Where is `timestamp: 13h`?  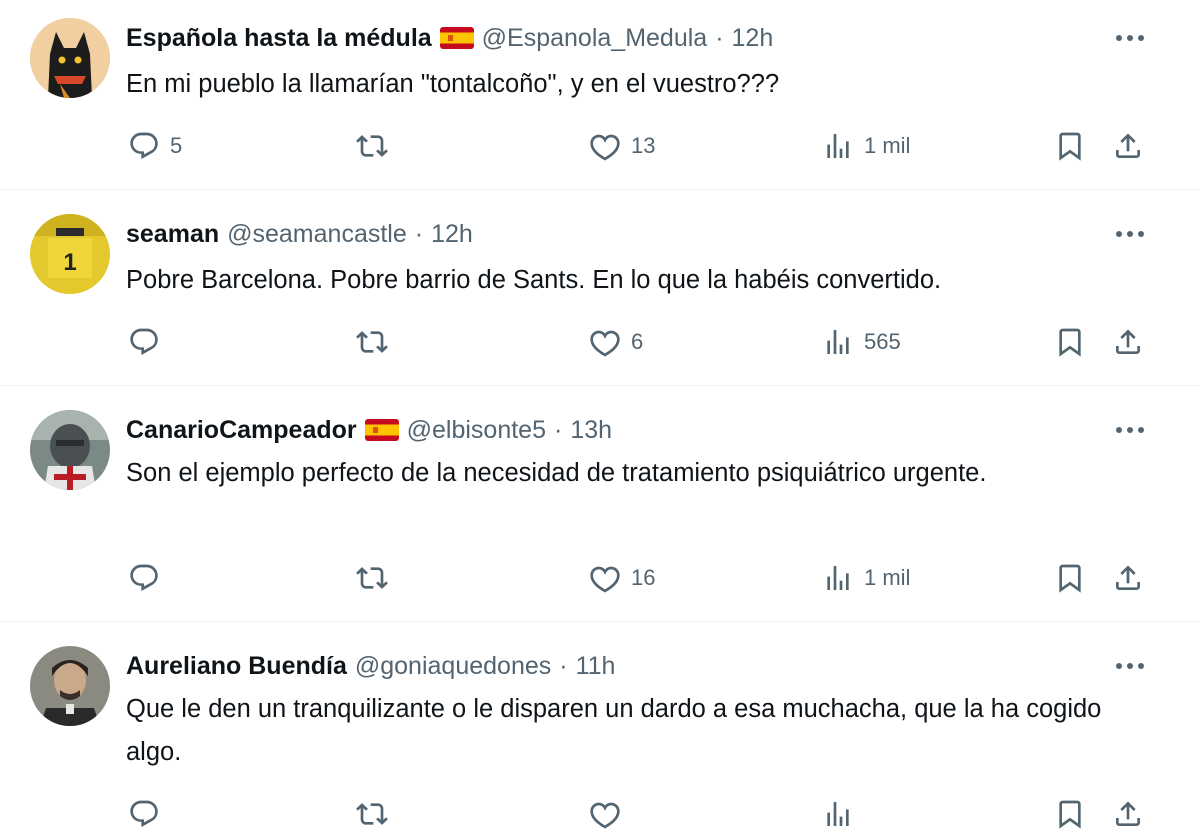
timestamp: 13h is located at coordinates (591, 430).